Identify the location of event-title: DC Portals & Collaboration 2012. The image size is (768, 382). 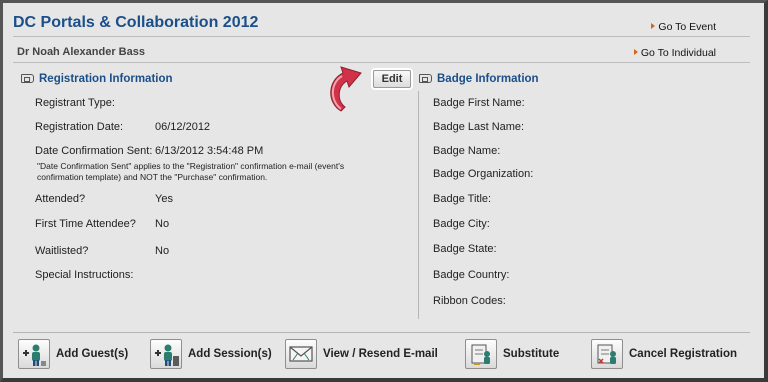
(136, 22).